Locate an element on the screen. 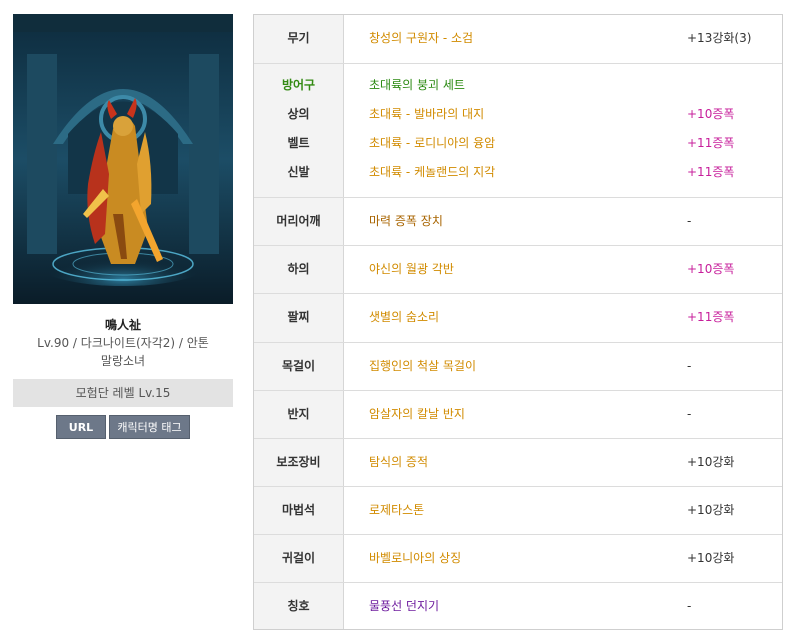 Image resolution: width=790 pixels, height=643 pixels. equipment-row-magic-stone: 마법석 로제타스톤 +10강화 is located at coordinates (518, 510).